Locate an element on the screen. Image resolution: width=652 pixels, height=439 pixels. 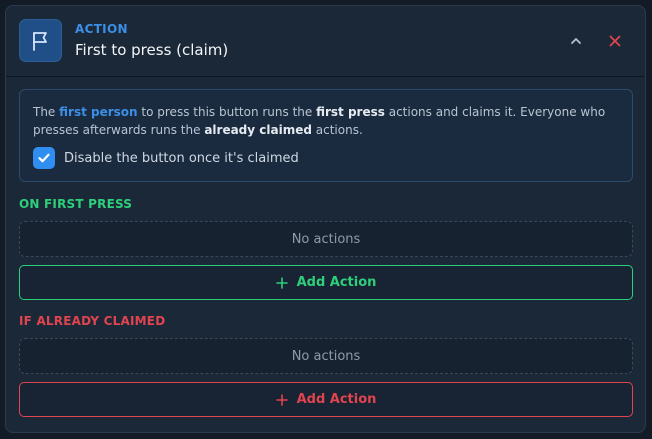
first-press-add-action-label: Add Action is located at coordinates (336, 282).